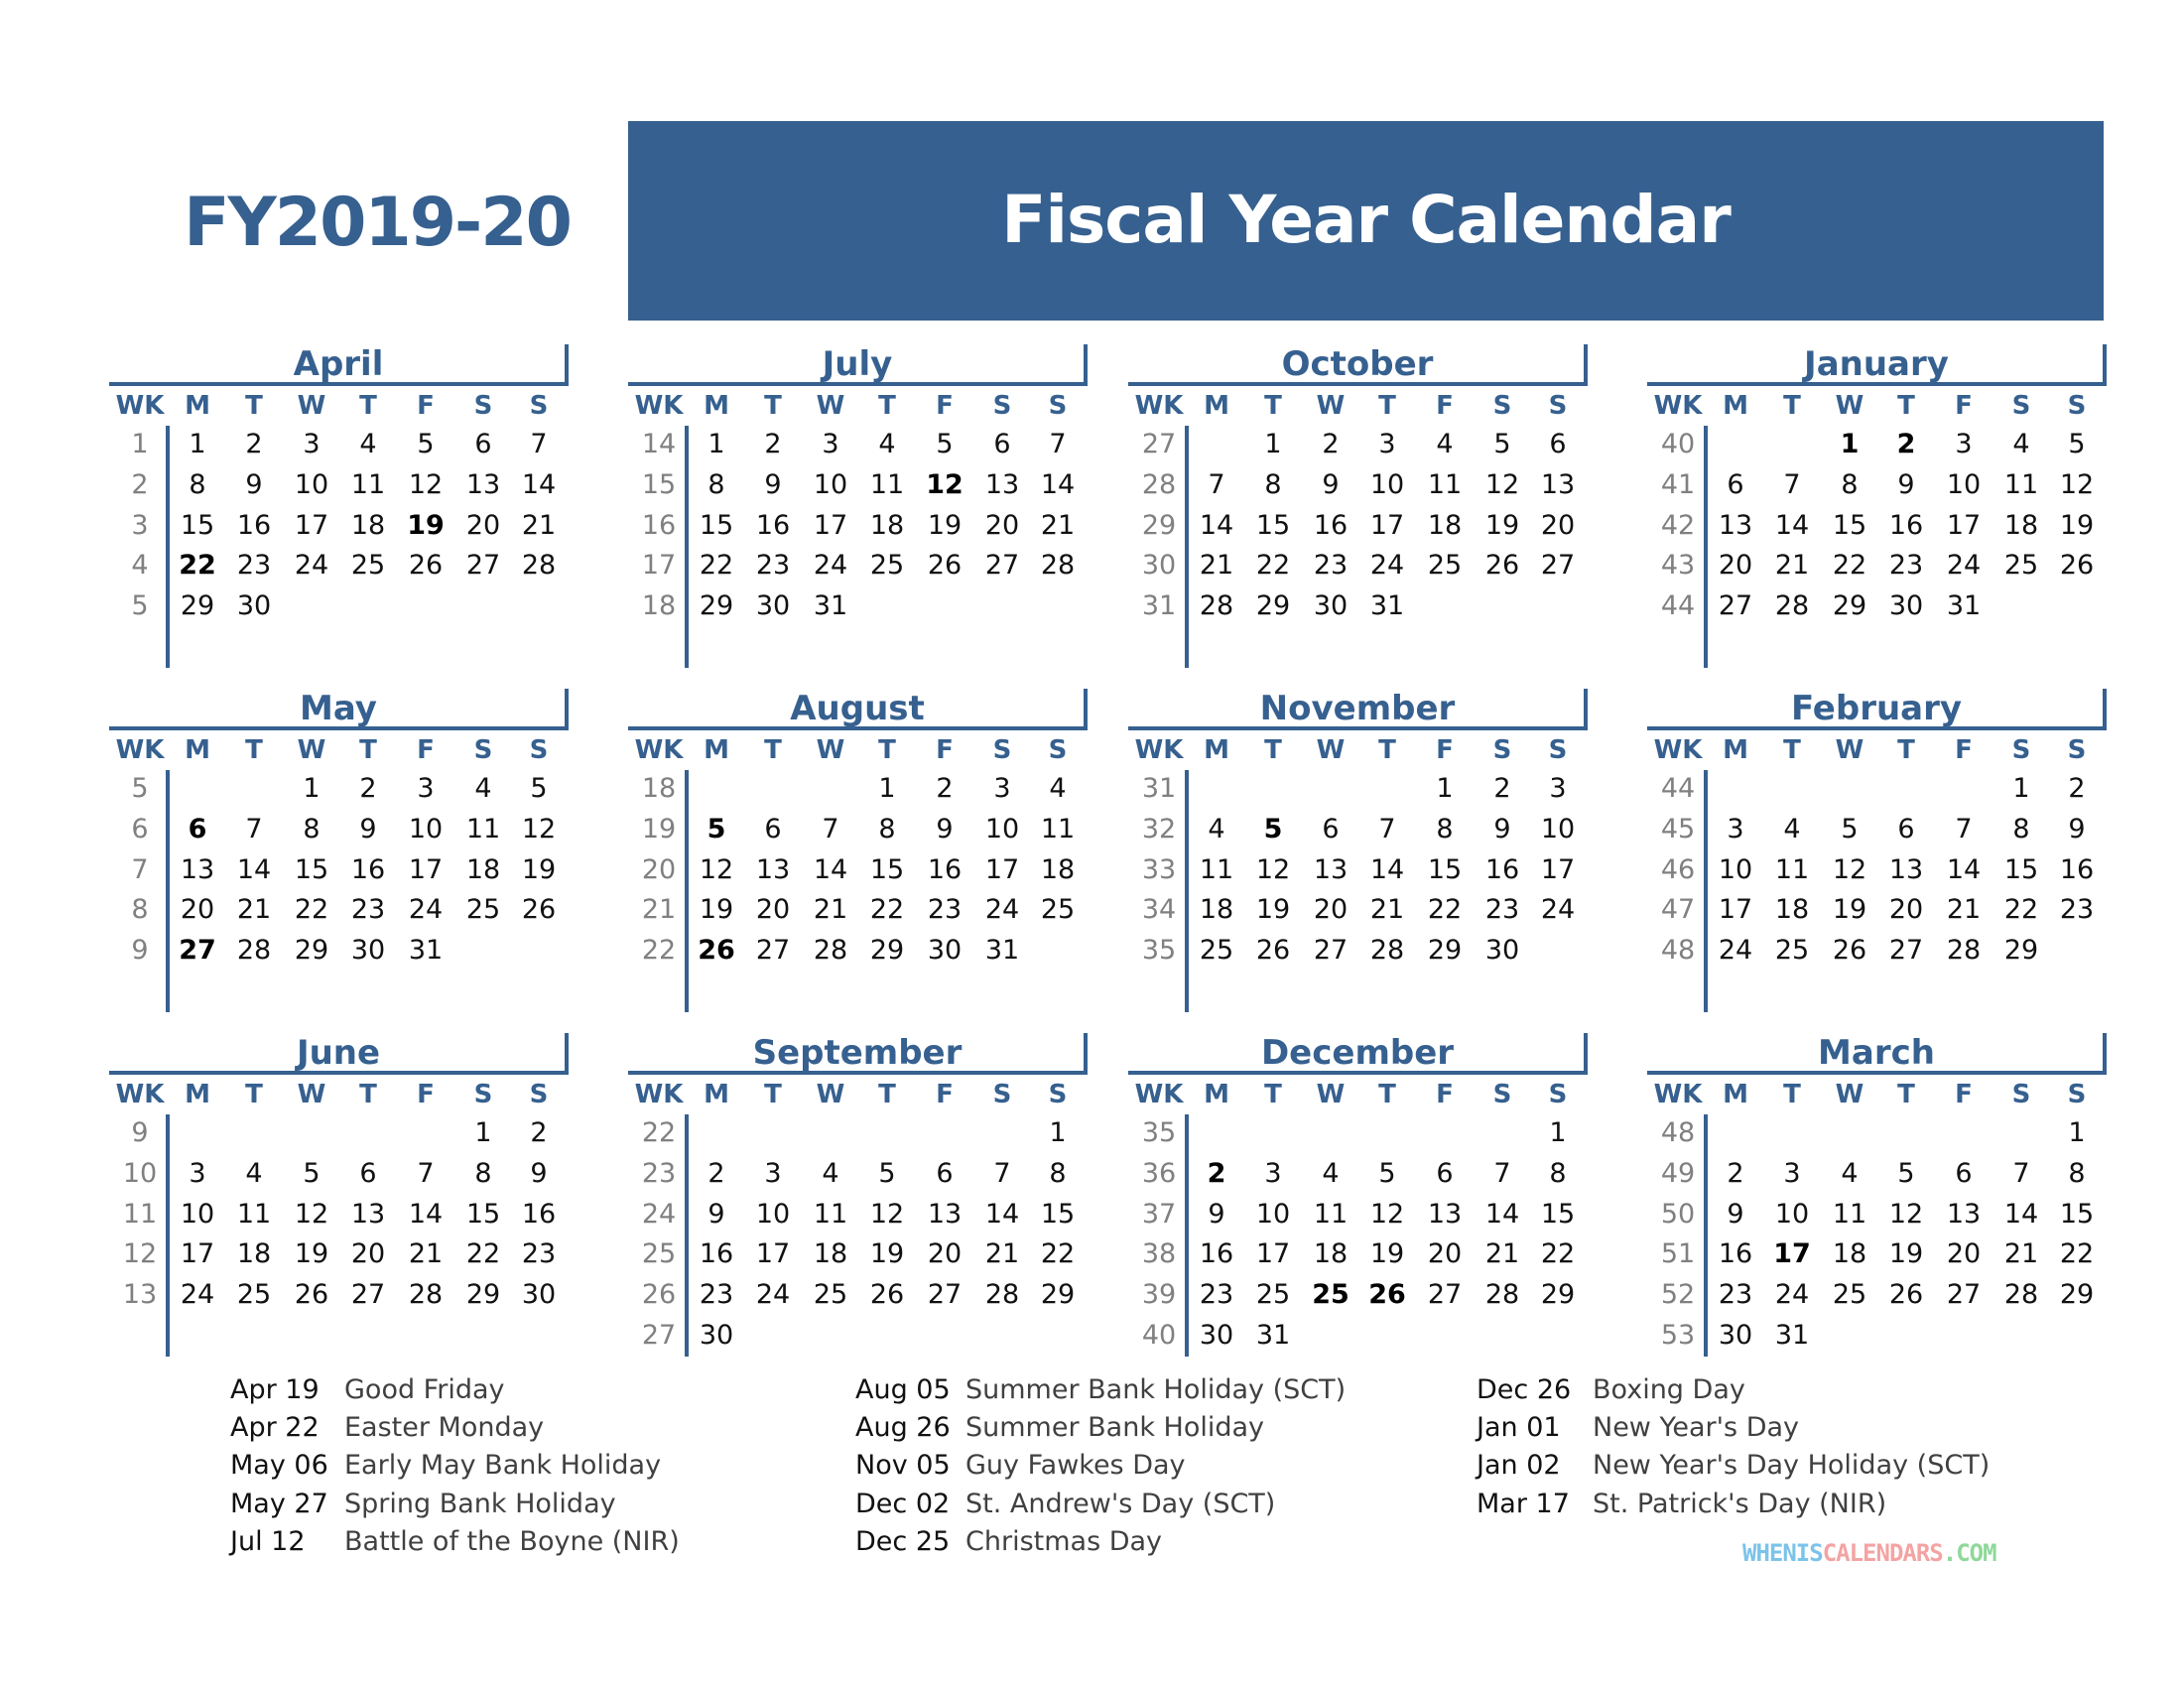 This screenshot has height=1688, width=2184. What do you see at coordinates (716, 830) in the screenshot?
I see `holiday-day-cell: 5` at bounding box center [716, 830].